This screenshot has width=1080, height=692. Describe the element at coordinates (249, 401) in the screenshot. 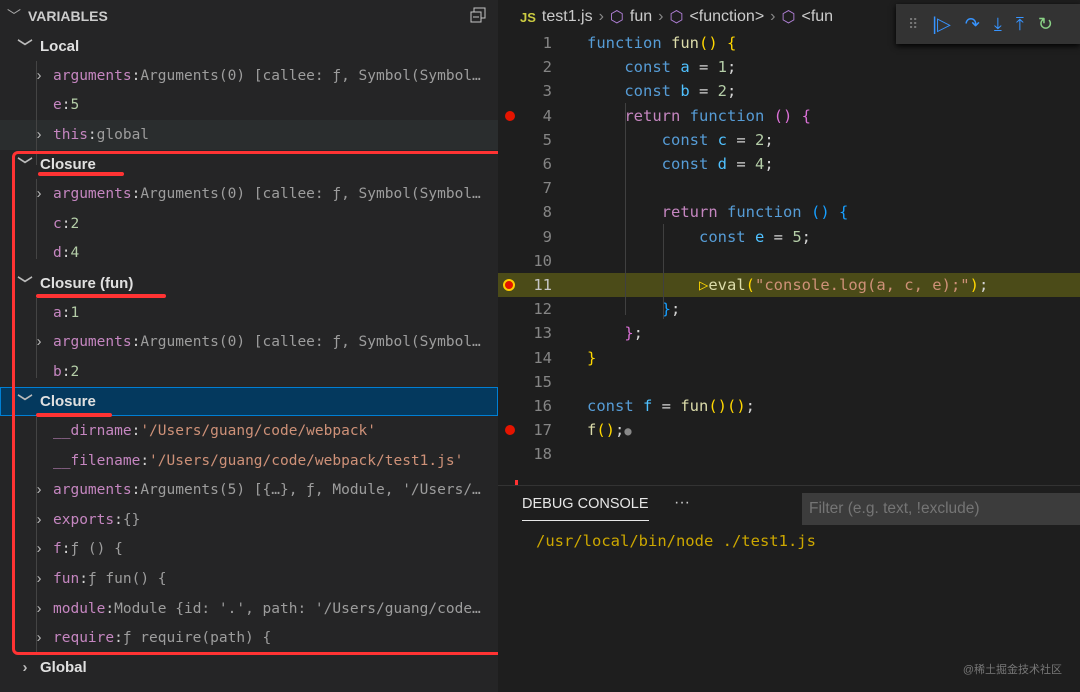

I see `scope-row: ﹀ Closure` at that location.